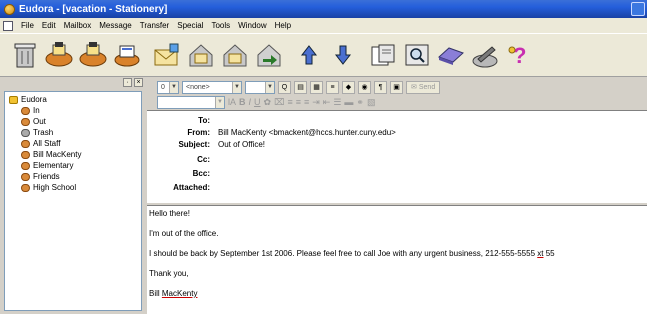 This screenshot has height=314, width=647. What do you see at coordinates (284, 87) in the screenshot?
I see `qp-toggle-button: Q` at bounding box center [284, 87].